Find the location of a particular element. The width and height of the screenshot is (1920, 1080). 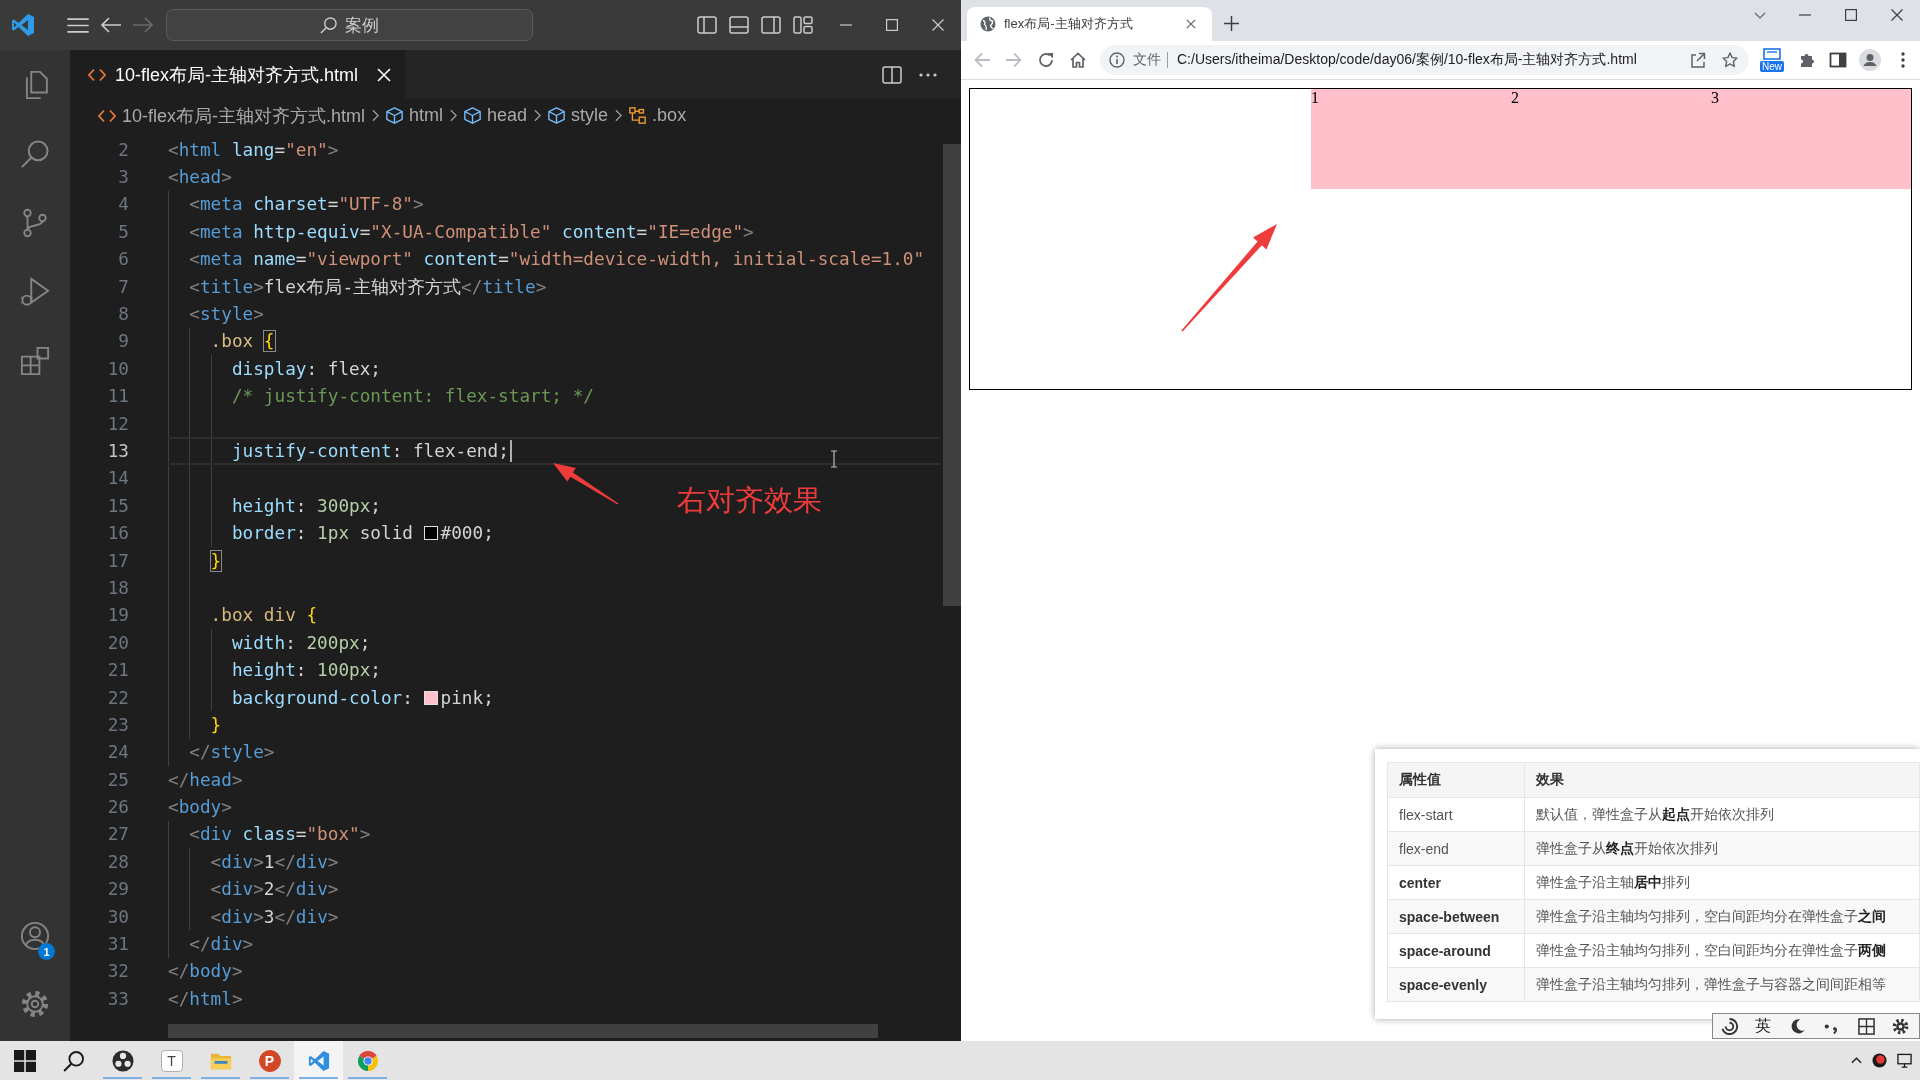

line-number: 10 is located at coordinates (117, 368).